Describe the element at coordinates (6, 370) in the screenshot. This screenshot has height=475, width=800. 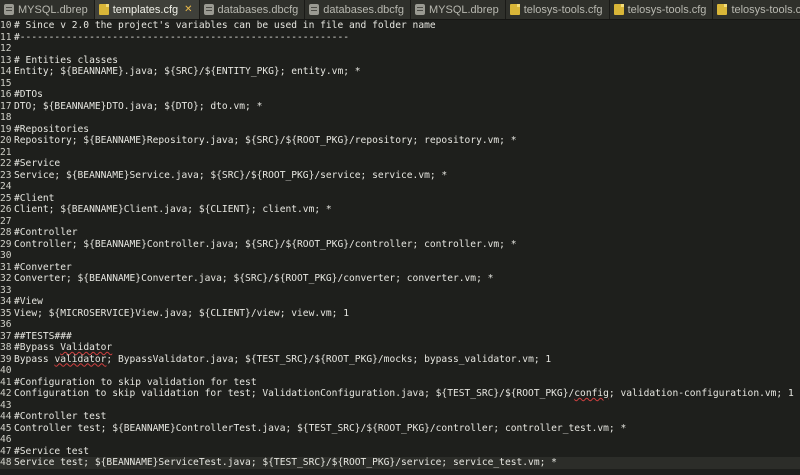
I see `line-number: 40` at that location.